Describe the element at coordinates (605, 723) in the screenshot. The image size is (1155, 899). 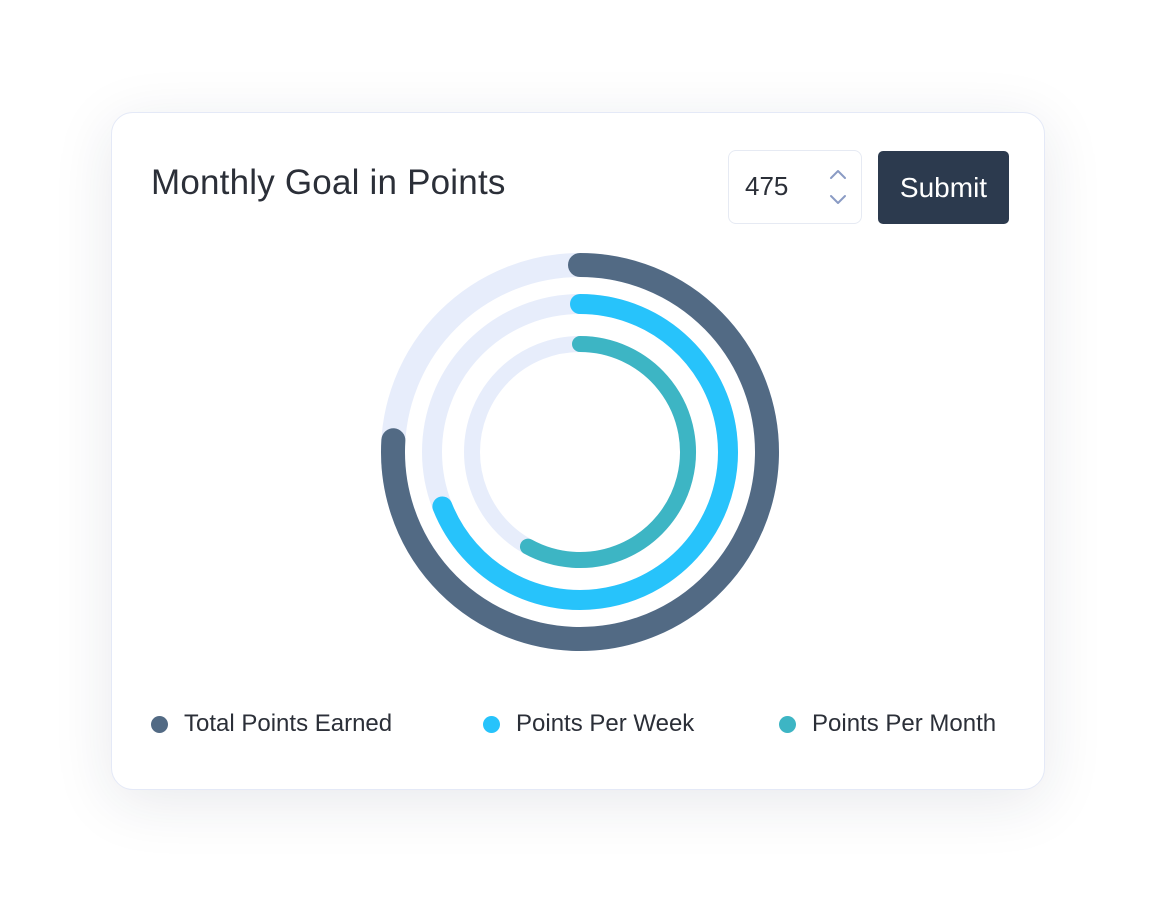
I see `legend-label: Points Per Week` at that location.